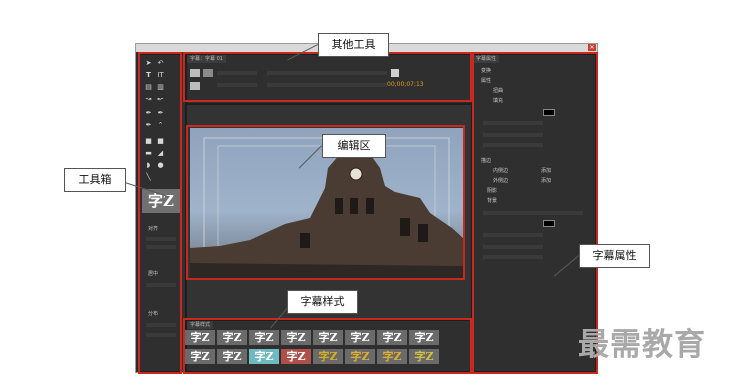  I want to click on toolbar-highlight, so click(327, 77).